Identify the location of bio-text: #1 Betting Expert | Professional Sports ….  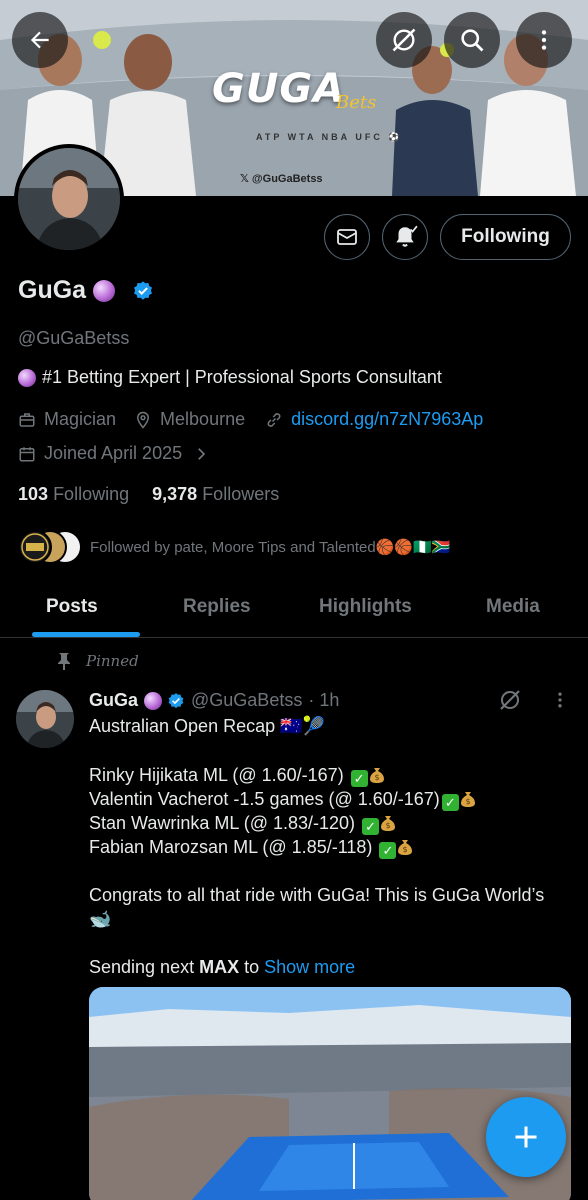
(242, 377).